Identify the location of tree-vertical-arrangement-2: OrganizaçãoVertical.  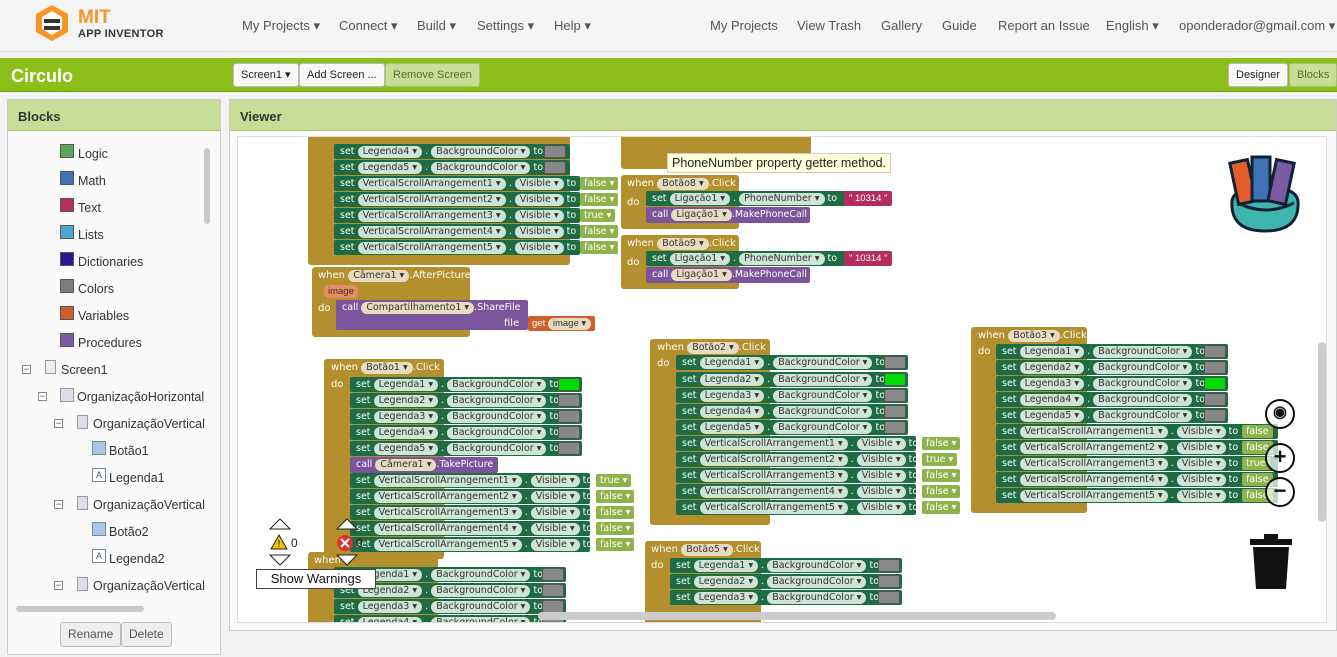
(149, 505).